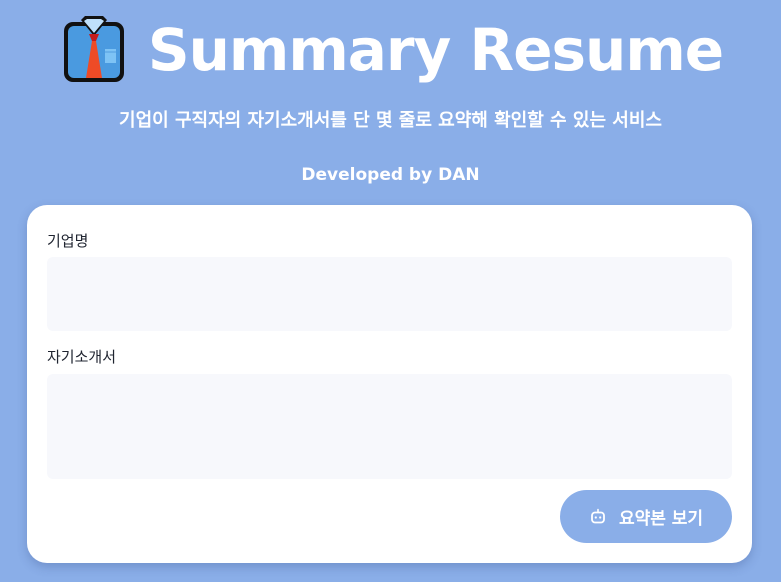  What do you see at coordinates (68, 241) in the screenshot?
I see `company-name-label: 기업명` at bounding box center [68, 241].